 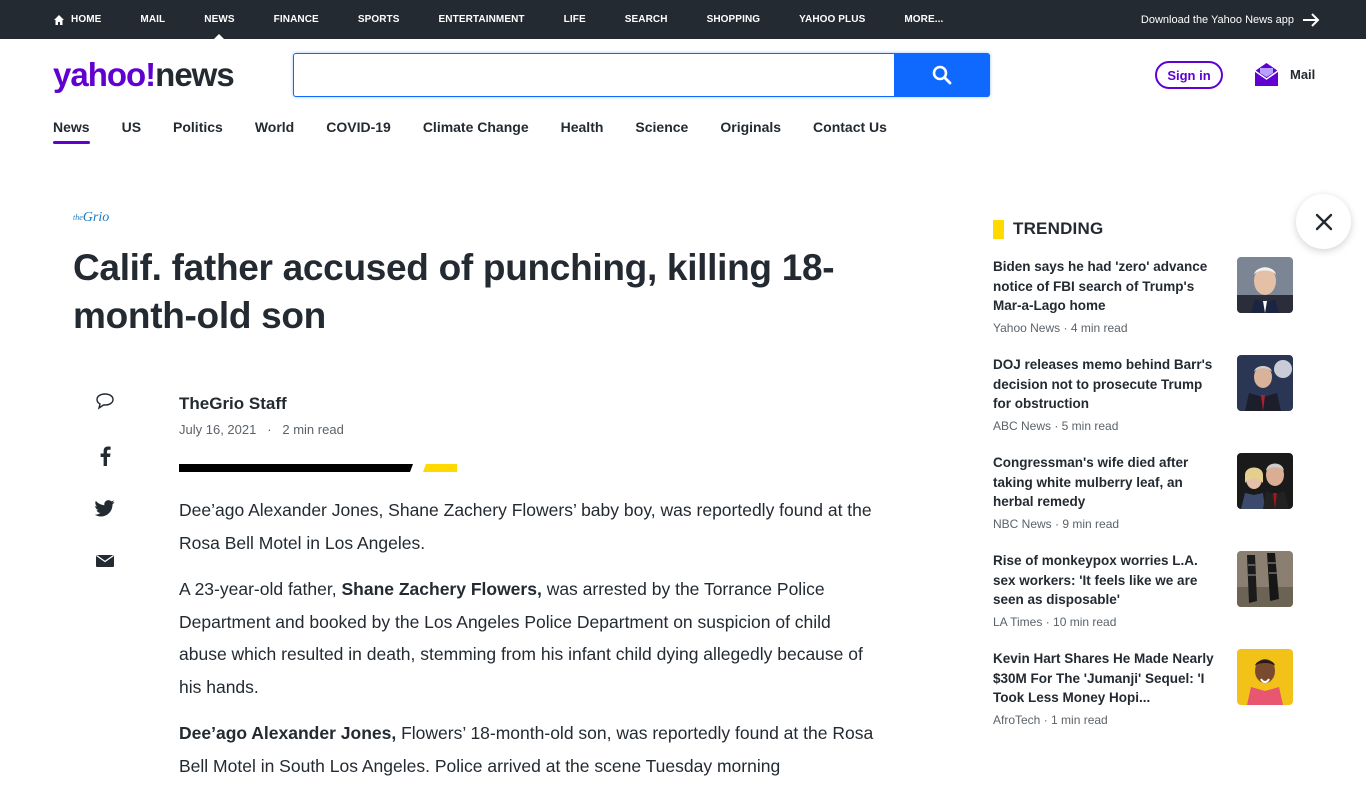 What do you see at coordinates (261, 404) in the screenshot?
I see `author-name: TheGrio Staff` at bounding box center [261, 404].